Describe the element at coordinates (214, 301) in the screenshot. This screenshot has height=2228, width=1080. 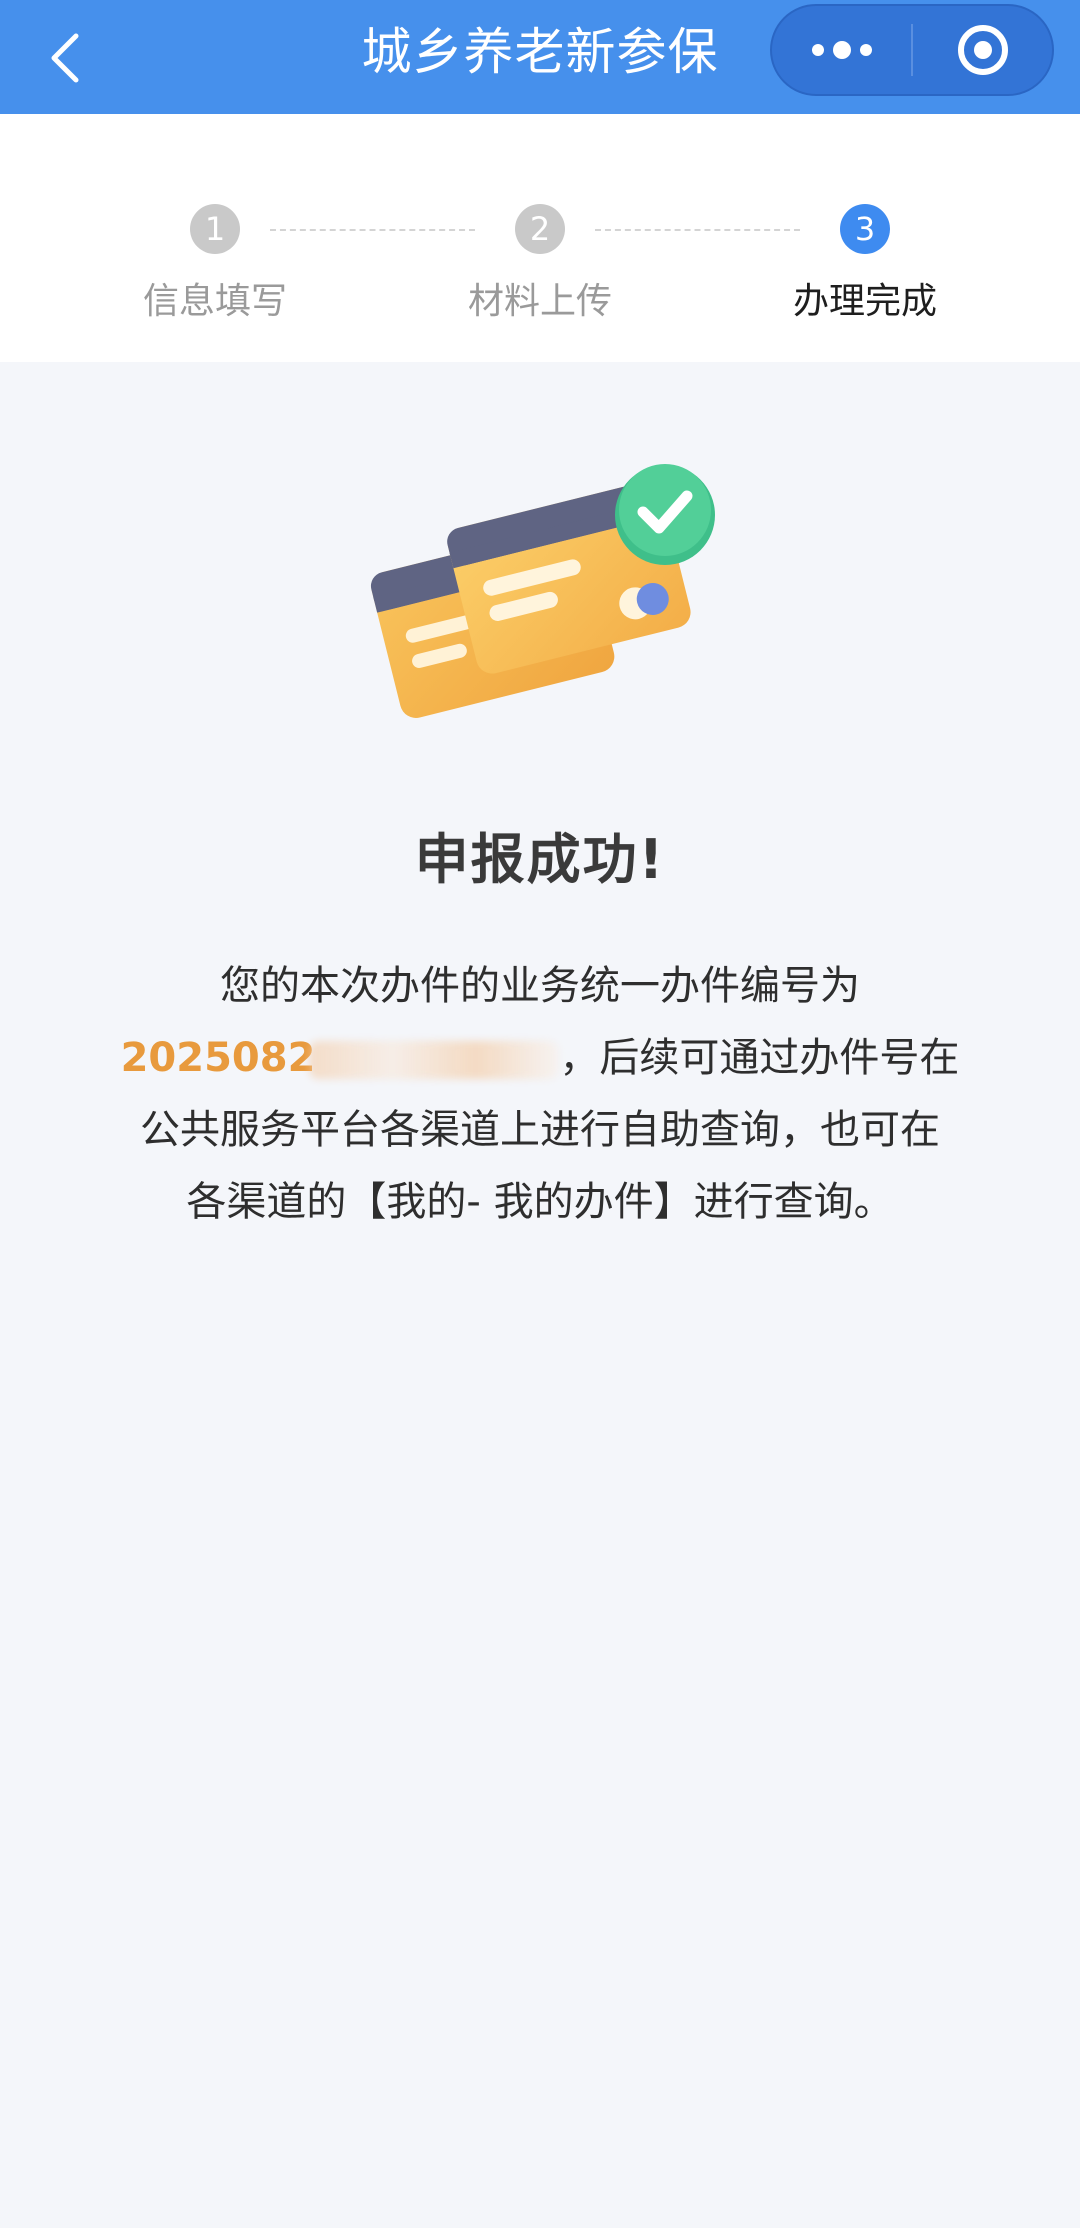
I see `step-label: 信息填写` at that location.